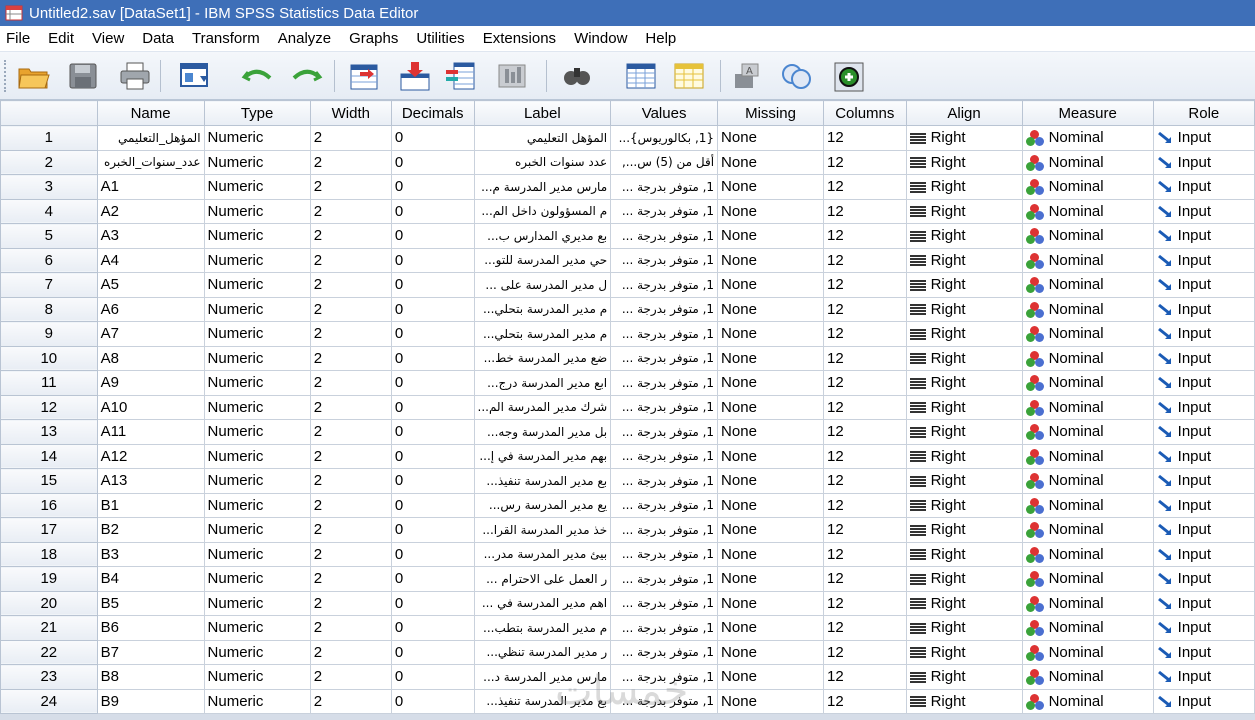  Describe the element at coordinates (49, 701) in the screenshot. I see `row-number: 24` at that location.